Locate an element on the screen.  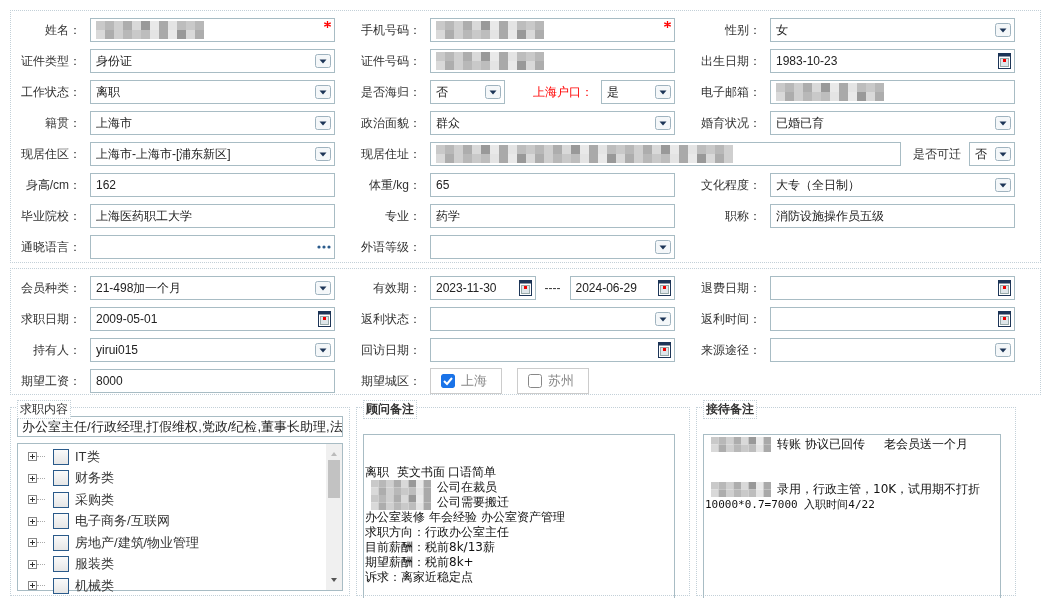
field-label: 专业： is located at coordinates (403, 216).